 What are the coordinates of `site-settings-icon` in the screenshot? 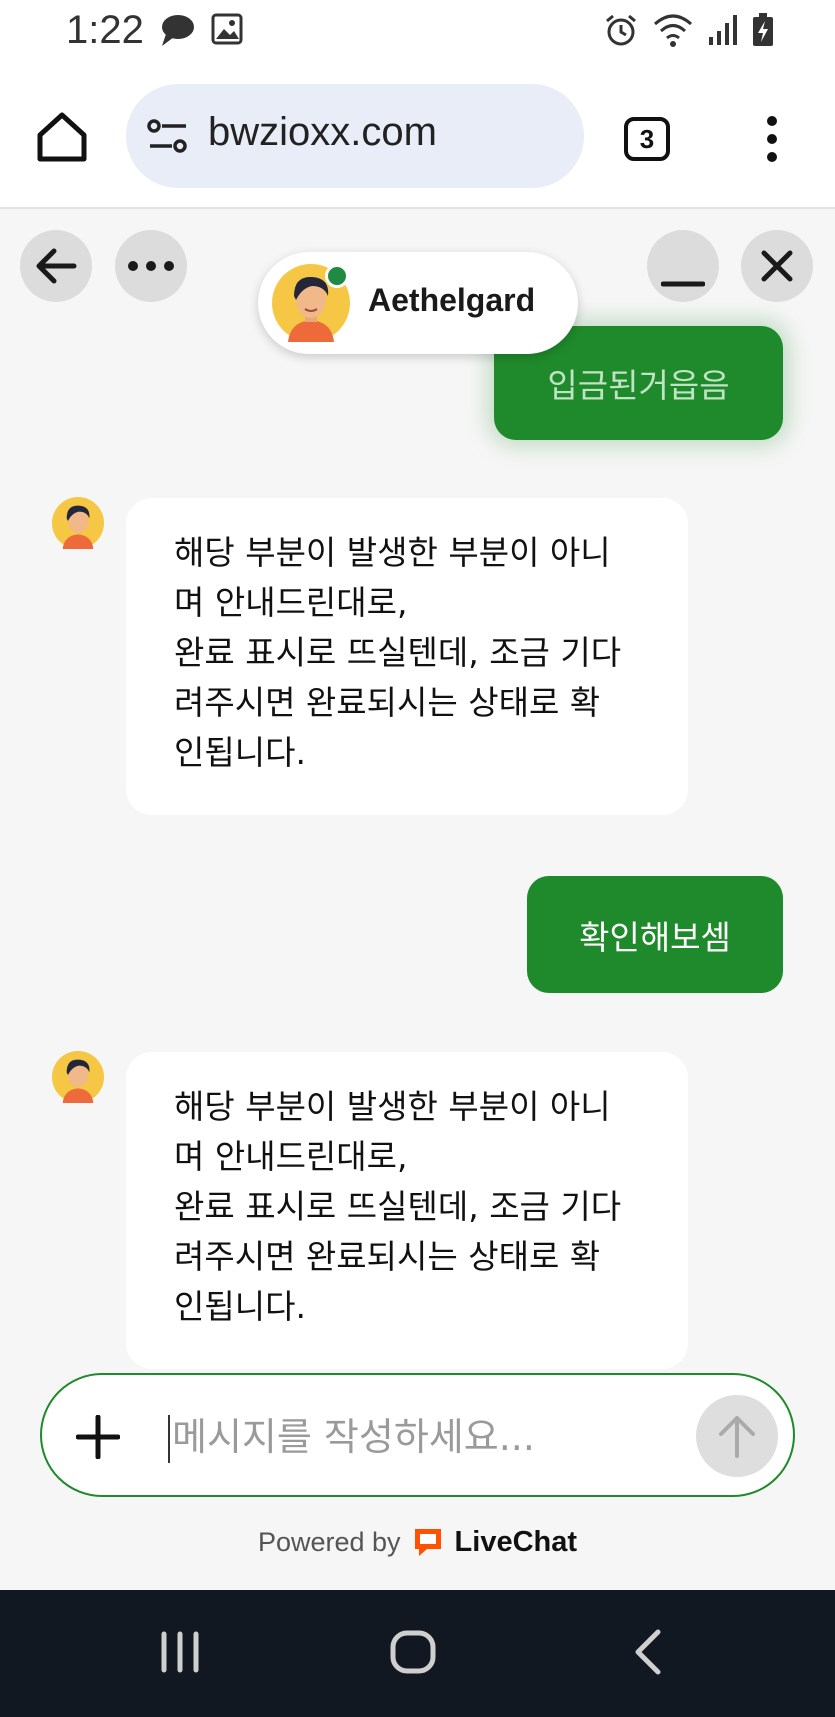 It's located at (168, 136).